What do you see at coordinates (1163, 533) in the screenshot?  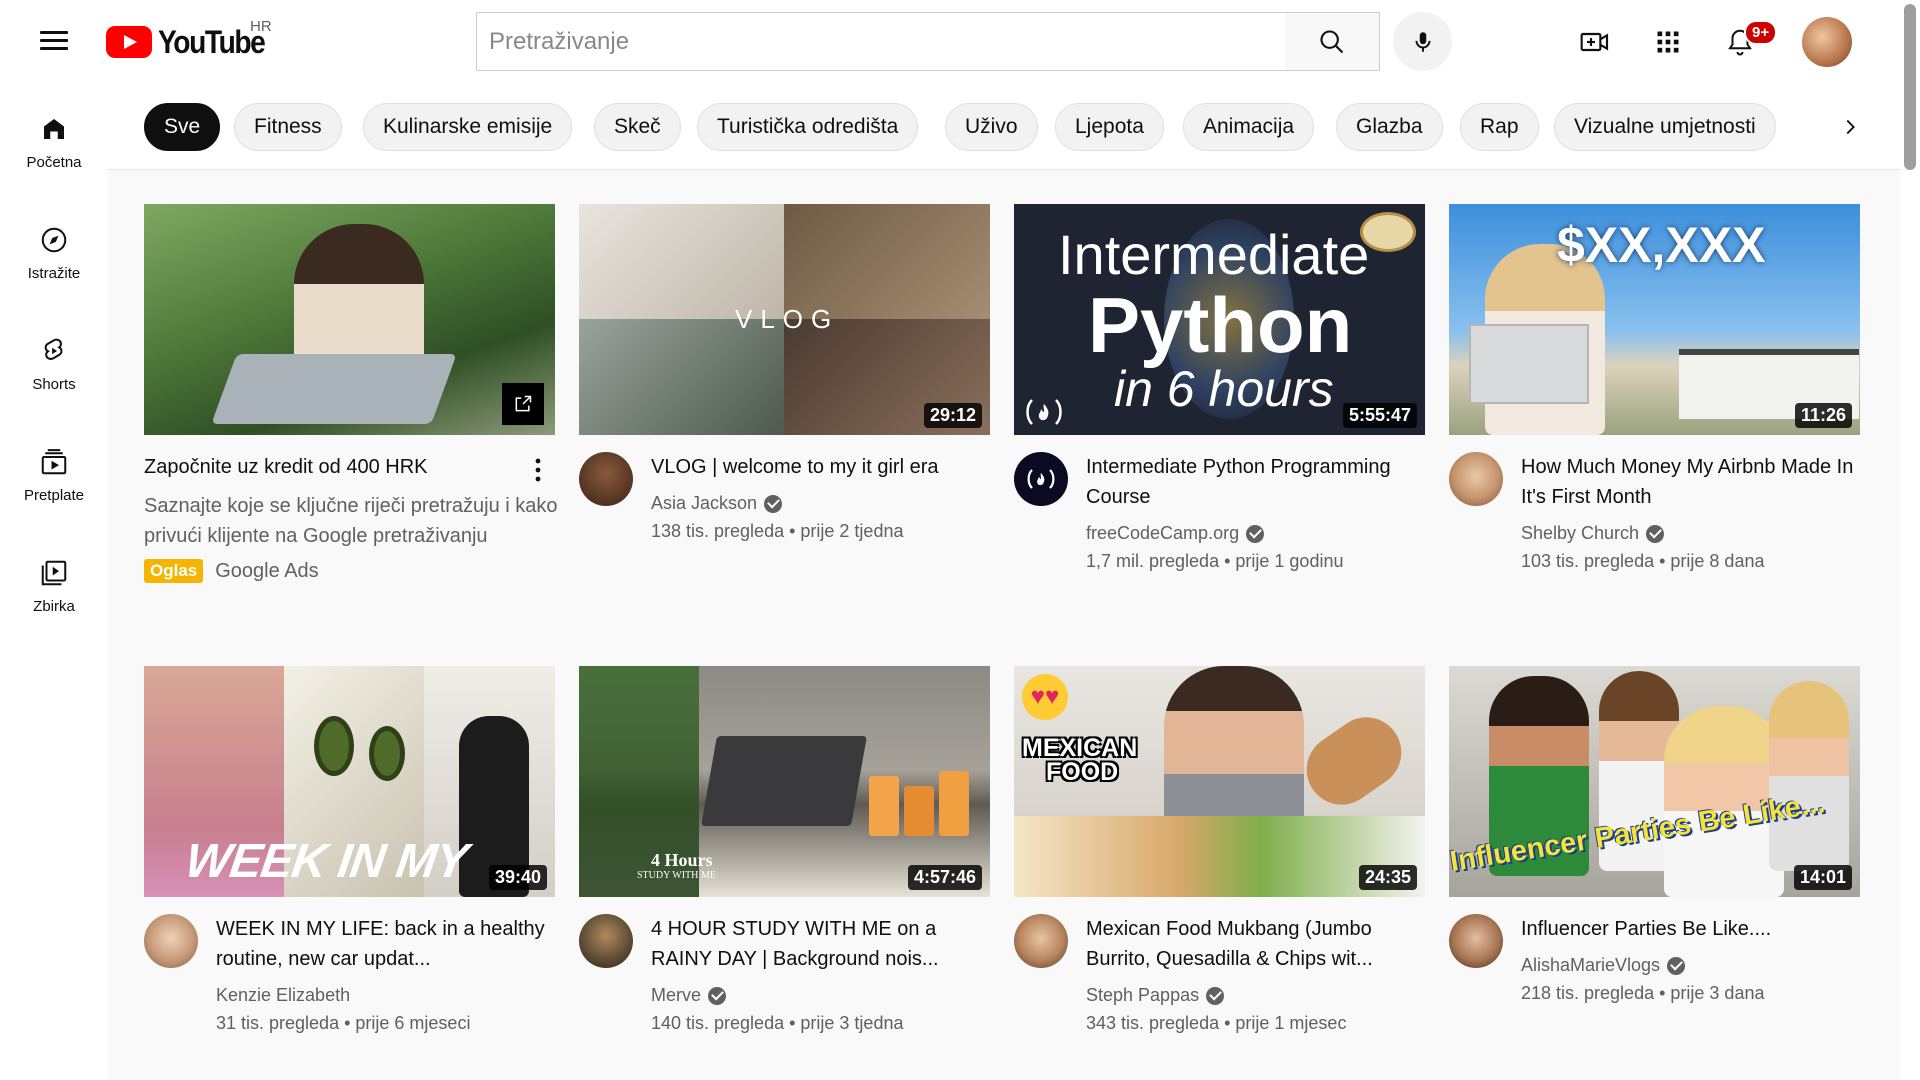 I see `channel-name-text: freeCodeCamp.org` at bounding box center [1163, 533].